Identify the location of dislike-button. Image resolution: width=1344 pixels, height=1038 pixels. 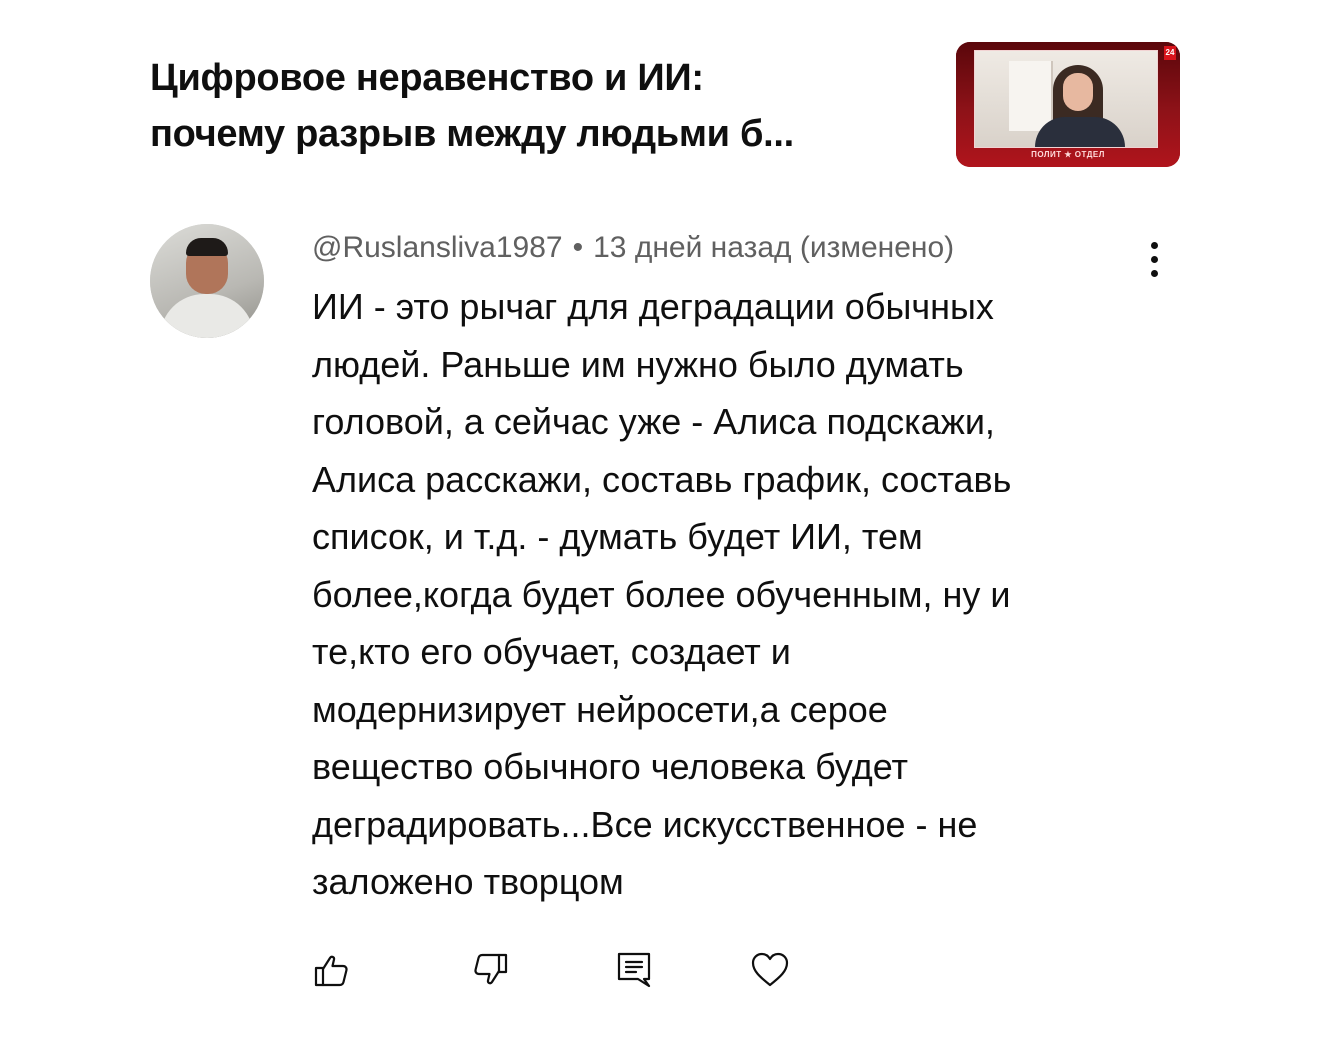
(490, 970).